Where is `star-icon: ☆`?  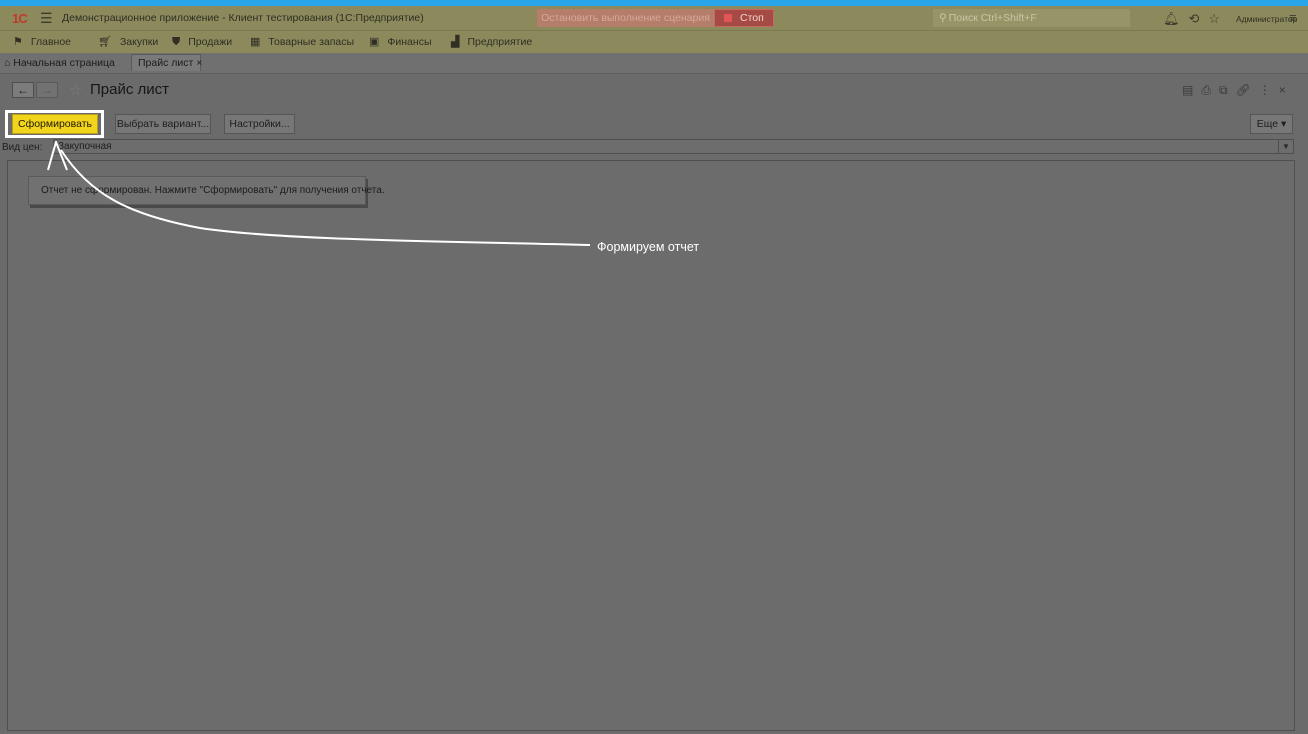
star-icon: ☆ is located at coordinates (1214, 18).